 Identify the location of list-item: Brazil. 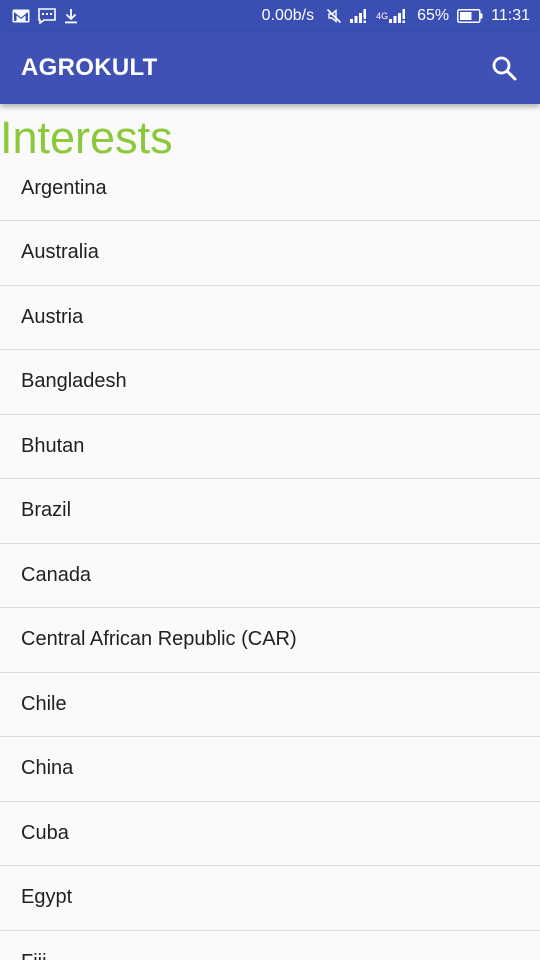
(270, 511).